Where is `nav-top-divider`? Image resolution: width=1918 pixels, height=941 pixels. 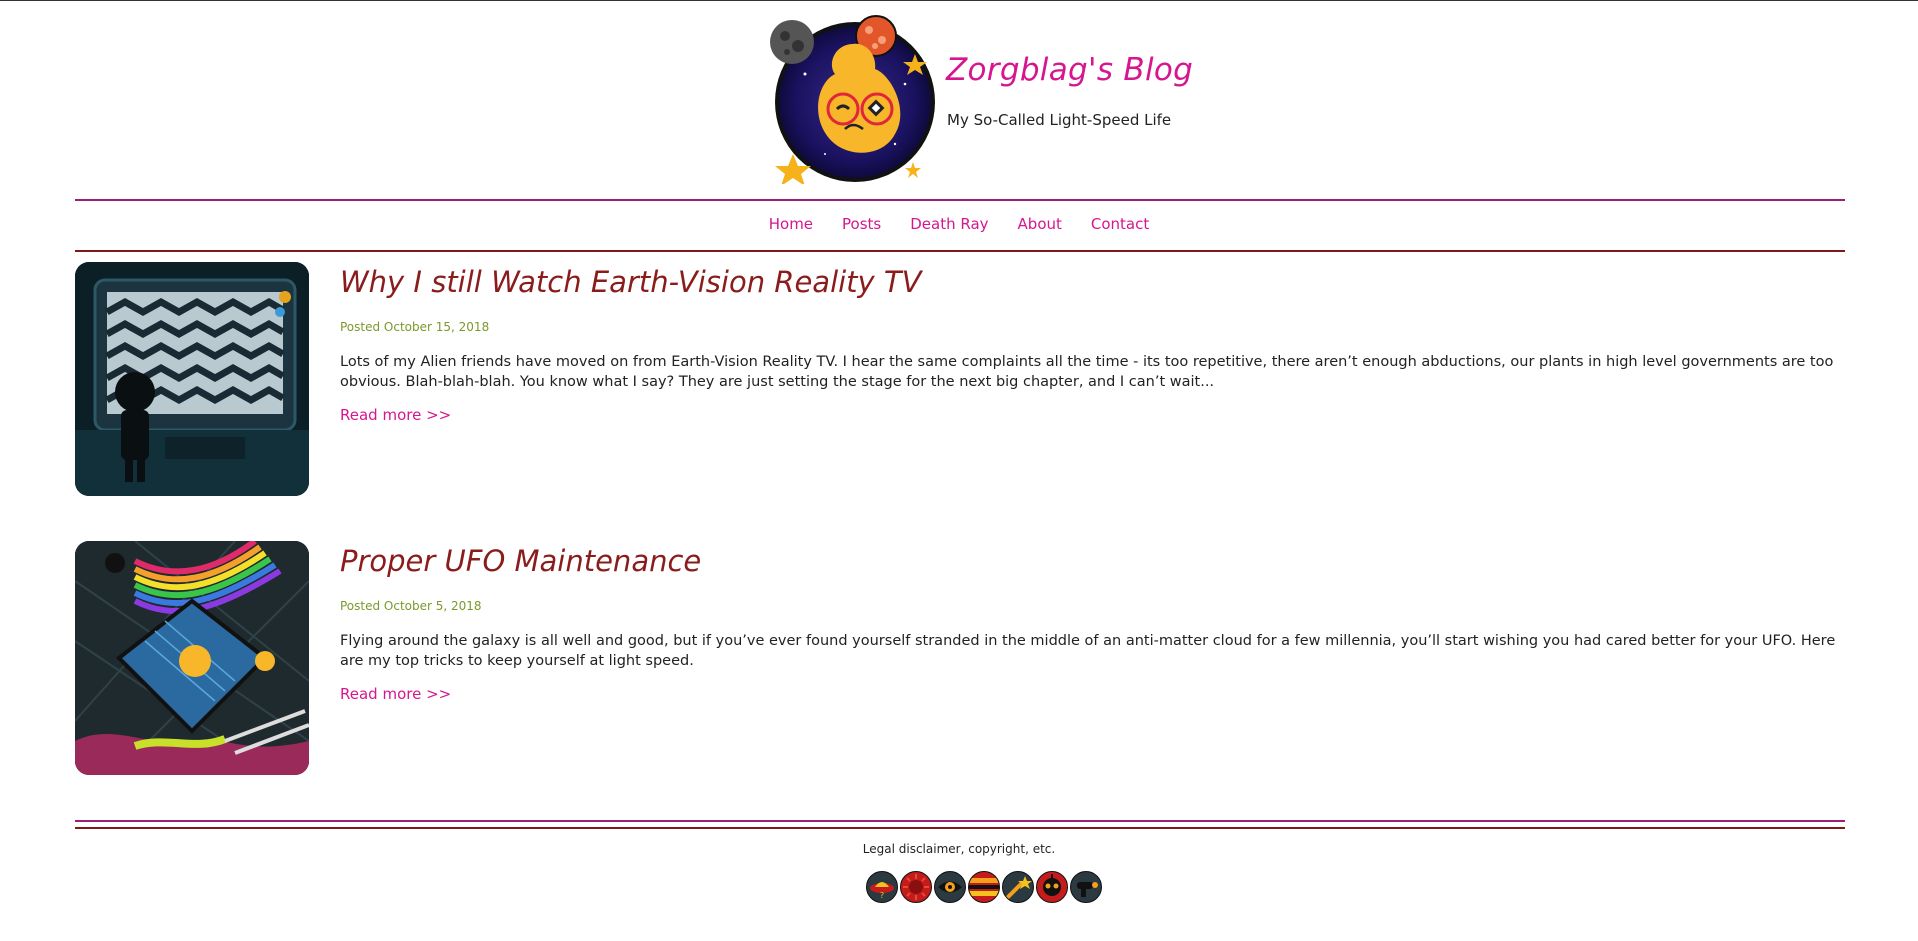 nav-top-divider is located at coordinates (960, 200).